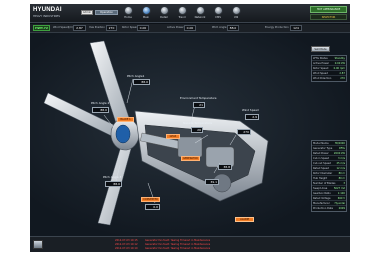 This screenshot has width=381, height=254. Describe the element at coordinates (328, 9) in the screenshot. I see `alarm-banner: HOT APPEARANCE` at that location.